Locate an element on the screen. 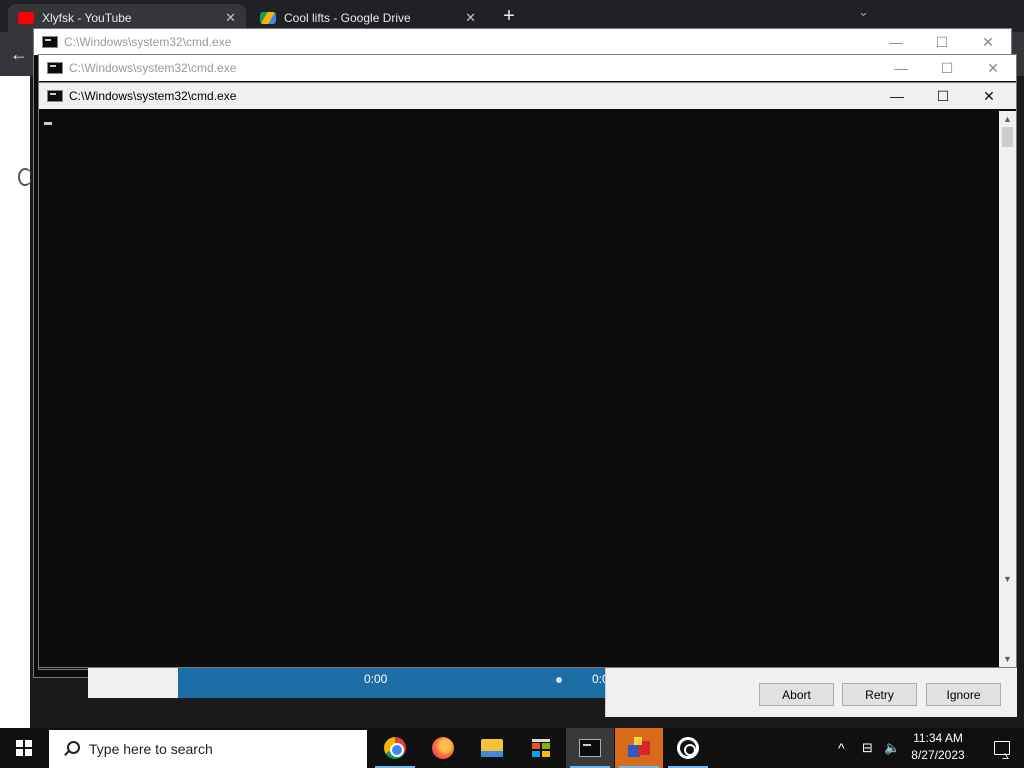 The image size is (1024, 768). error-dialog: Abort Retry Ignore is located at coordinates (811, 692).